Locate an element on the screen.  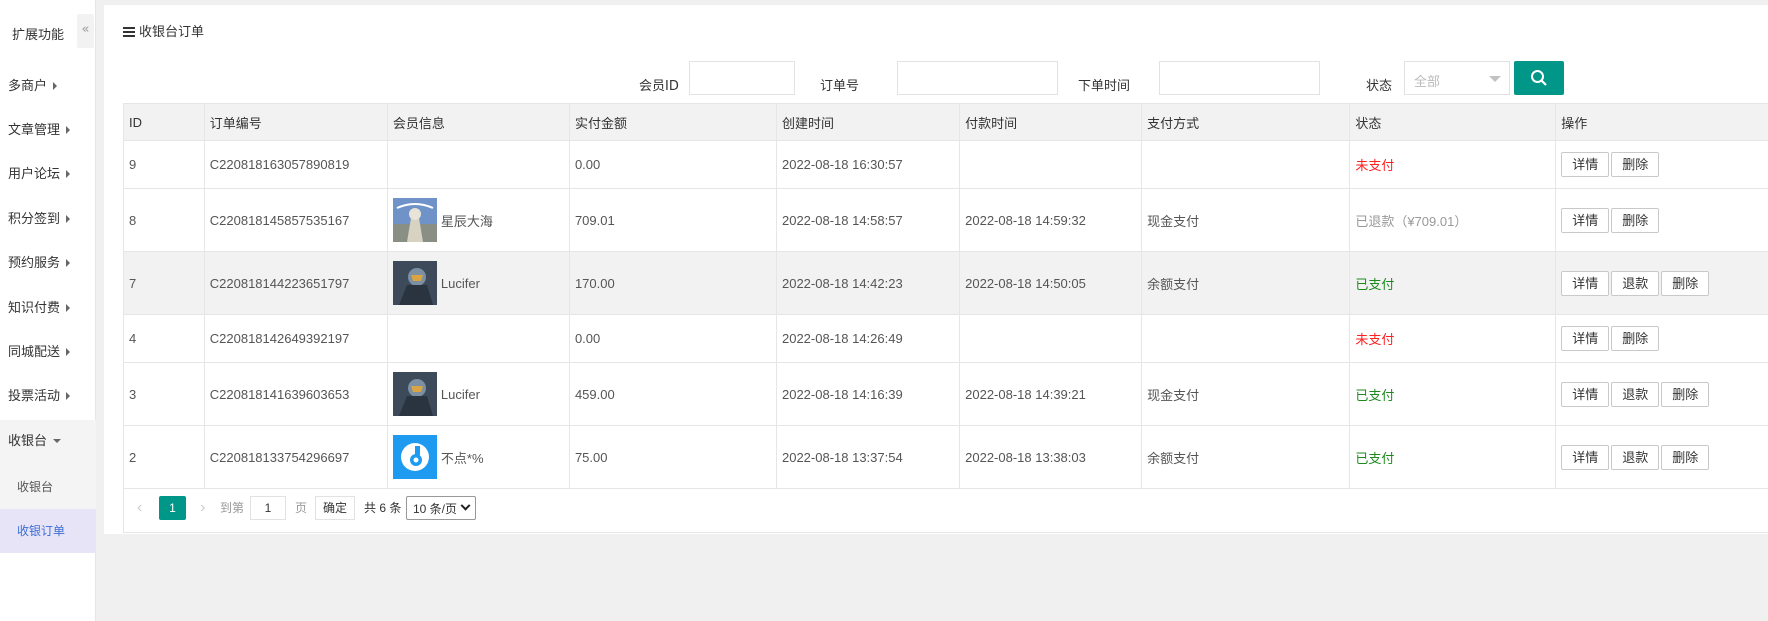
current-page: 1 is located at coordinates (172, 508).